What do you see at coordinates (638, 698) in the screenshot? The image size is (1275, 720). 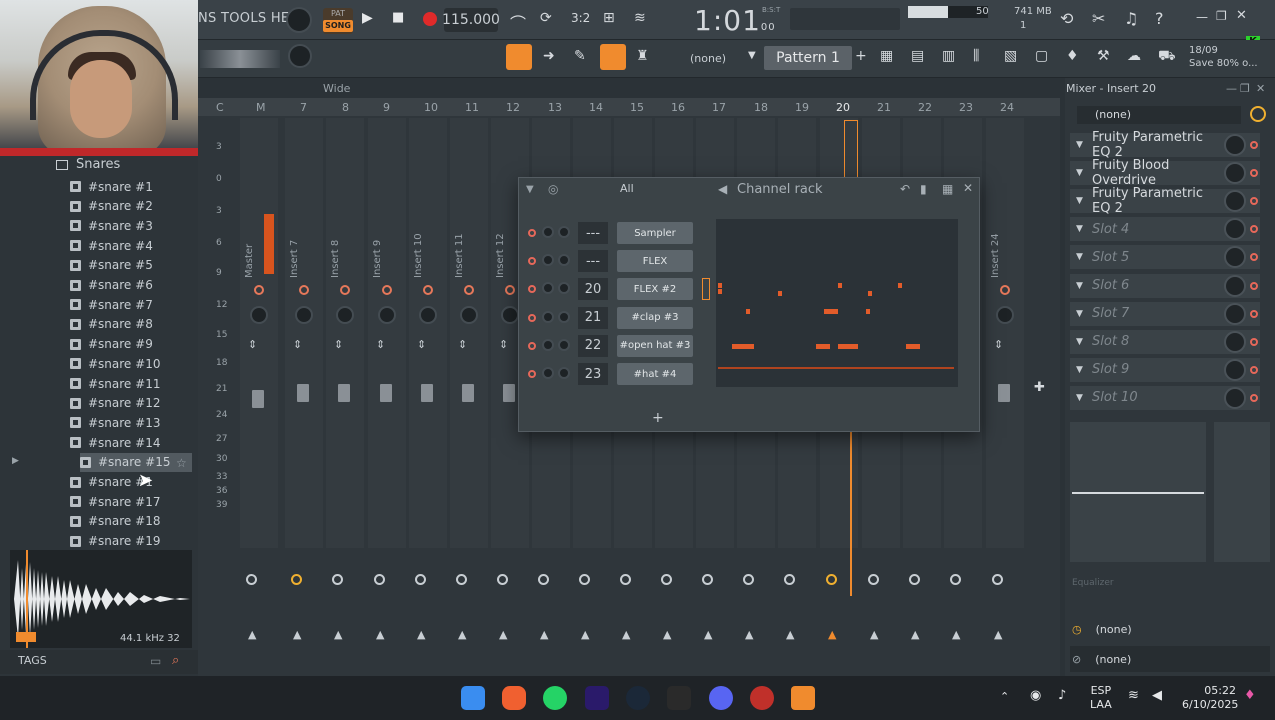 I see `steam-icon` at bounding box center [638, 698].